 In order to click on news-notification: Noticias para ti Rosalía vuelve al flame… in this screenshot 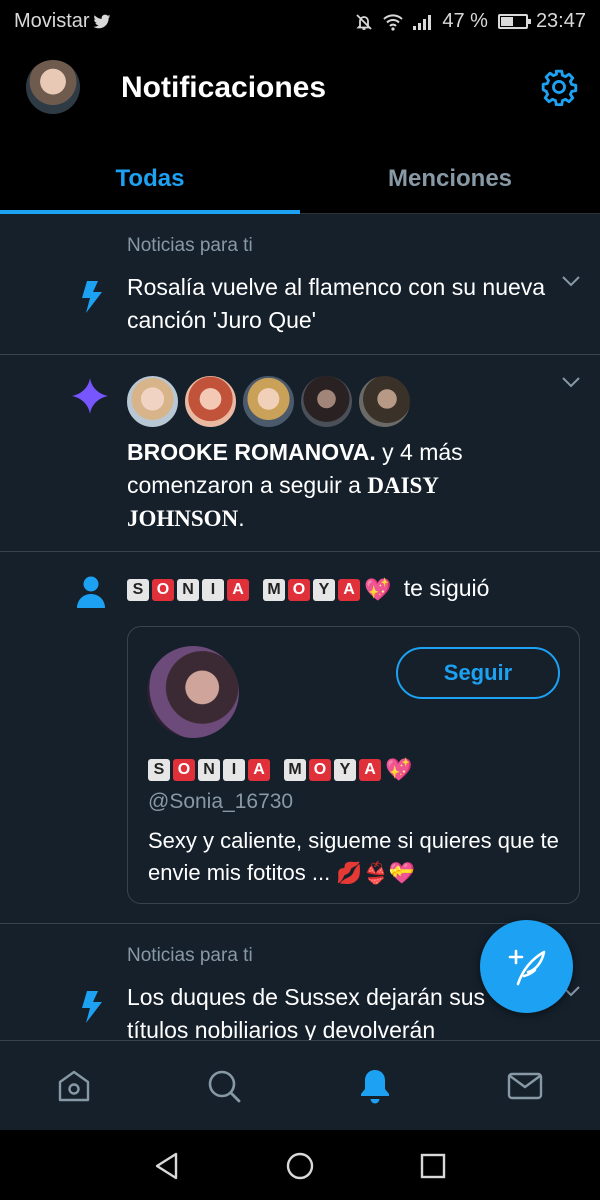, I will do `click(300, 284)`.